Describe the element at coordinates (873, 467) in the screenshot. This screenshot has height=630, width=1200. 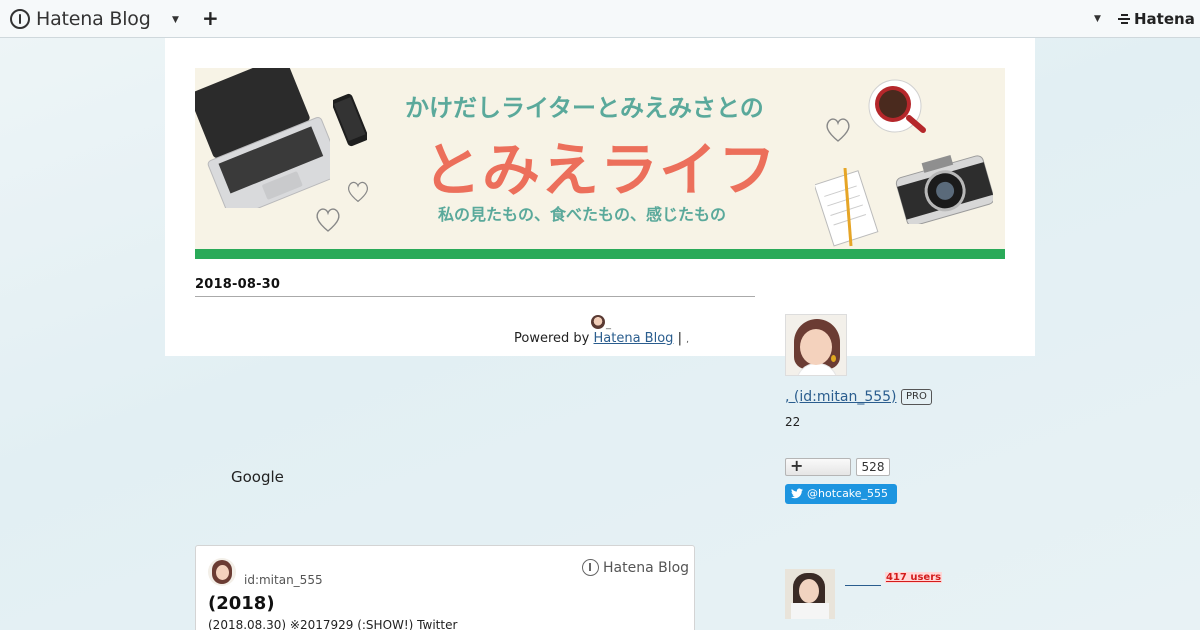
I see `follower-count: 528` at that location.